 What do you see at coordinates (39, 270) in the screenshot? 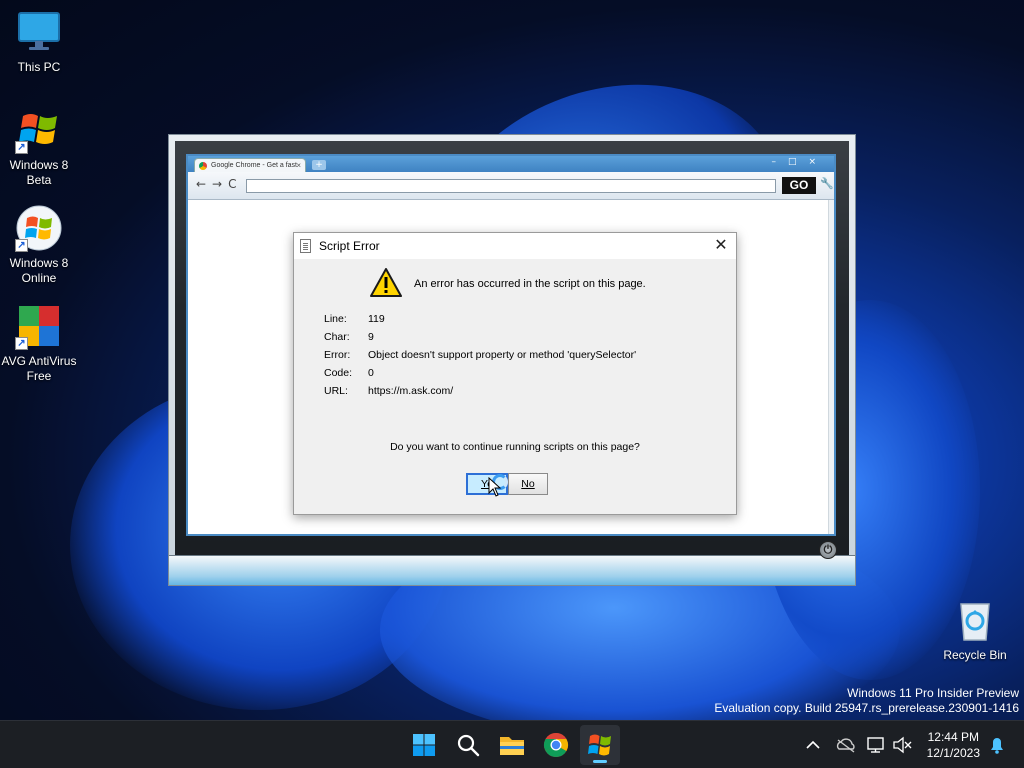
I see `desktop-icon-label: Windows 8 Online` at bounding box center [39, 270].